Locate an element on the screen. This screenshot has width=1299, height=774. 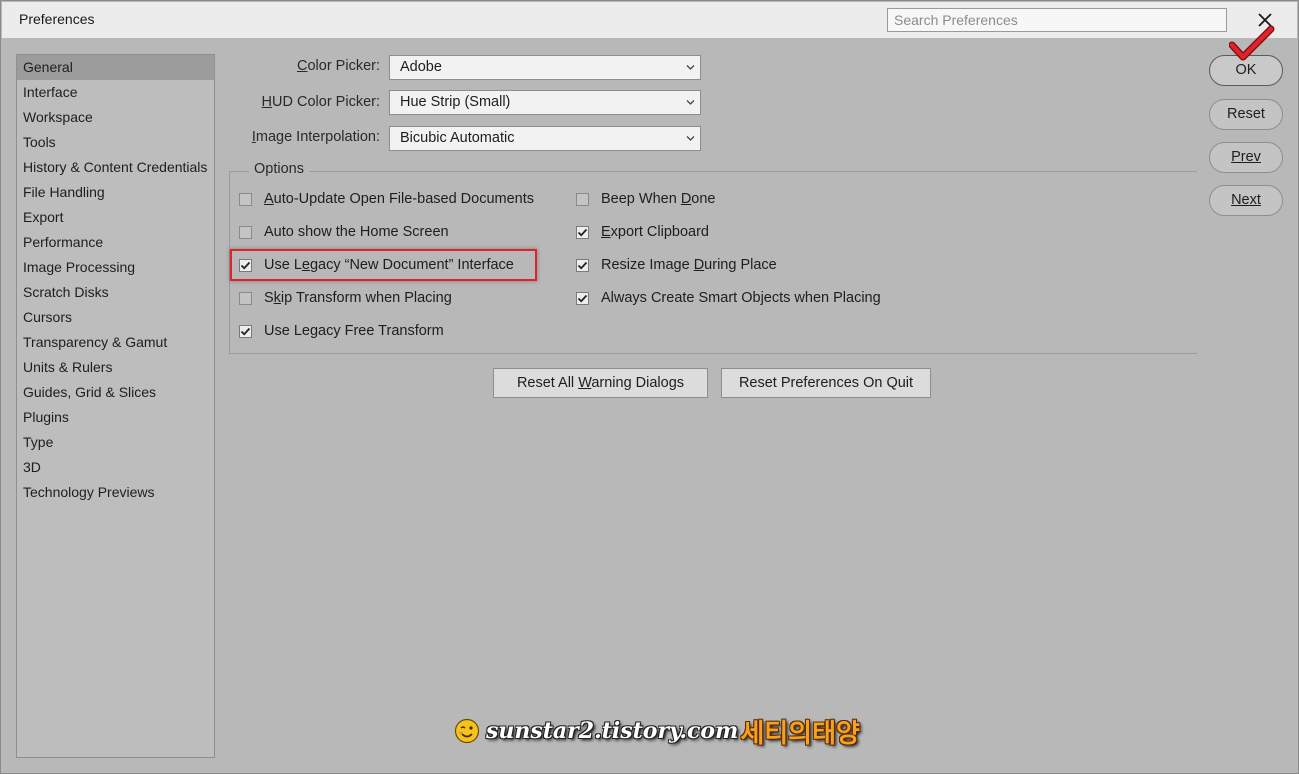
watermark: sunstar2.tistory.com 세티의태양 is located at coordinates (657, 731).